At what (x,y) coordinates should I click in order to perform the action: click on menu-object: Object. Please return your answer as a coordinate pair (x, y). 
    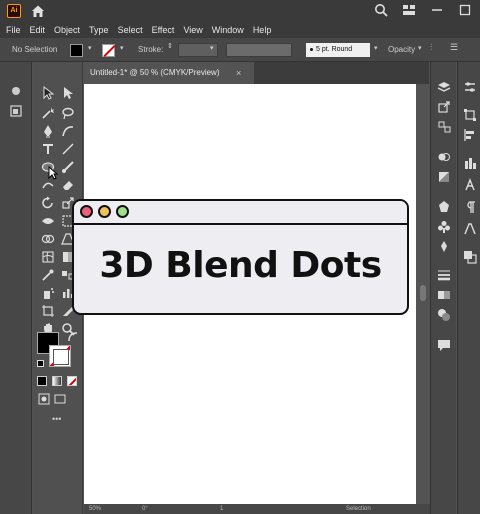
    Looking at the image, I should click on (67, 30).